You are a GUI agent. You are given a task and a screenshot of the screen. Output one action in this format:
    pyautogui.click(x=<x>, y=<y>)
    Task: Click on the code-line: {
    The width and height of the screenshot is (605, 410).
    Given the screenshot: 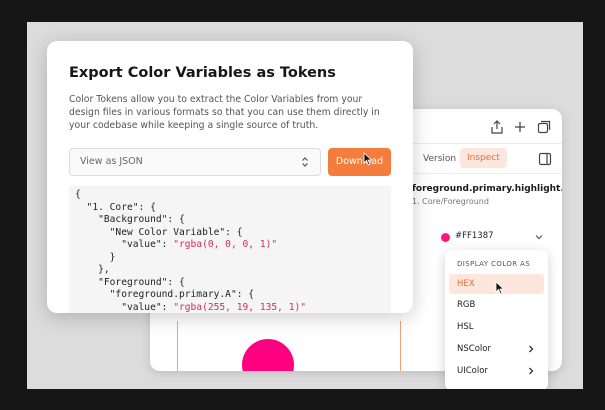 What is the action you would take?
    pyautogui.click(x=78, y=194)
    